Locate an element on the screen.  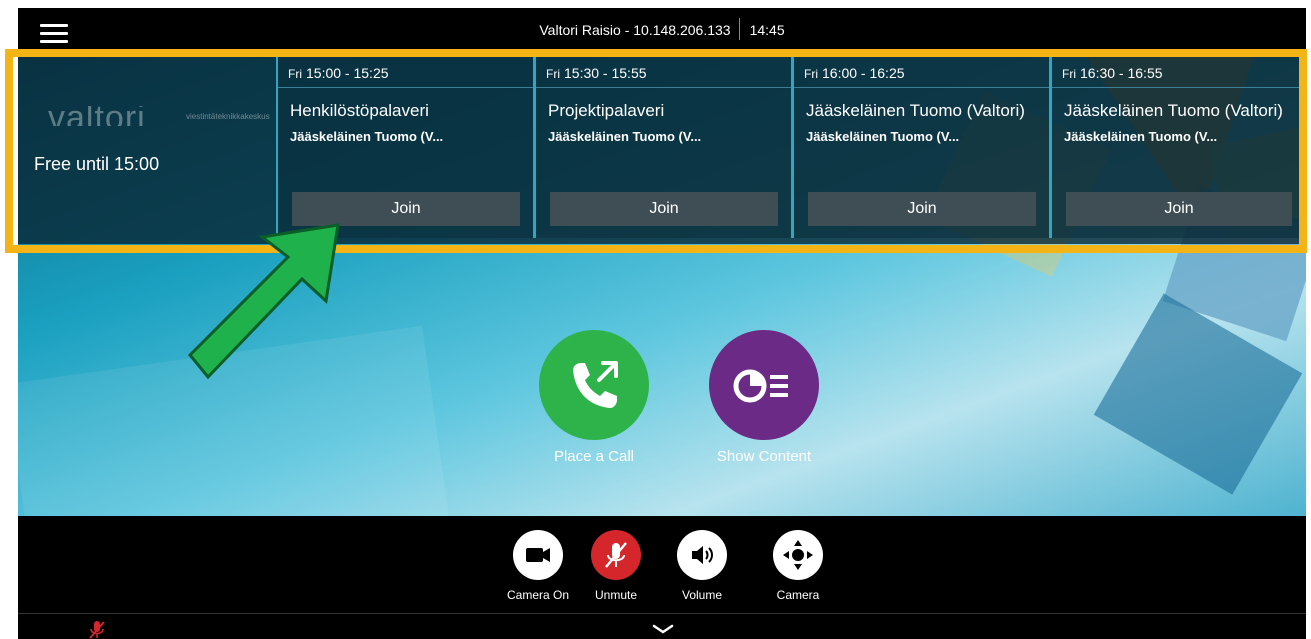
free-until-label: Free until 15:00 is located at coordinates (97, 164).